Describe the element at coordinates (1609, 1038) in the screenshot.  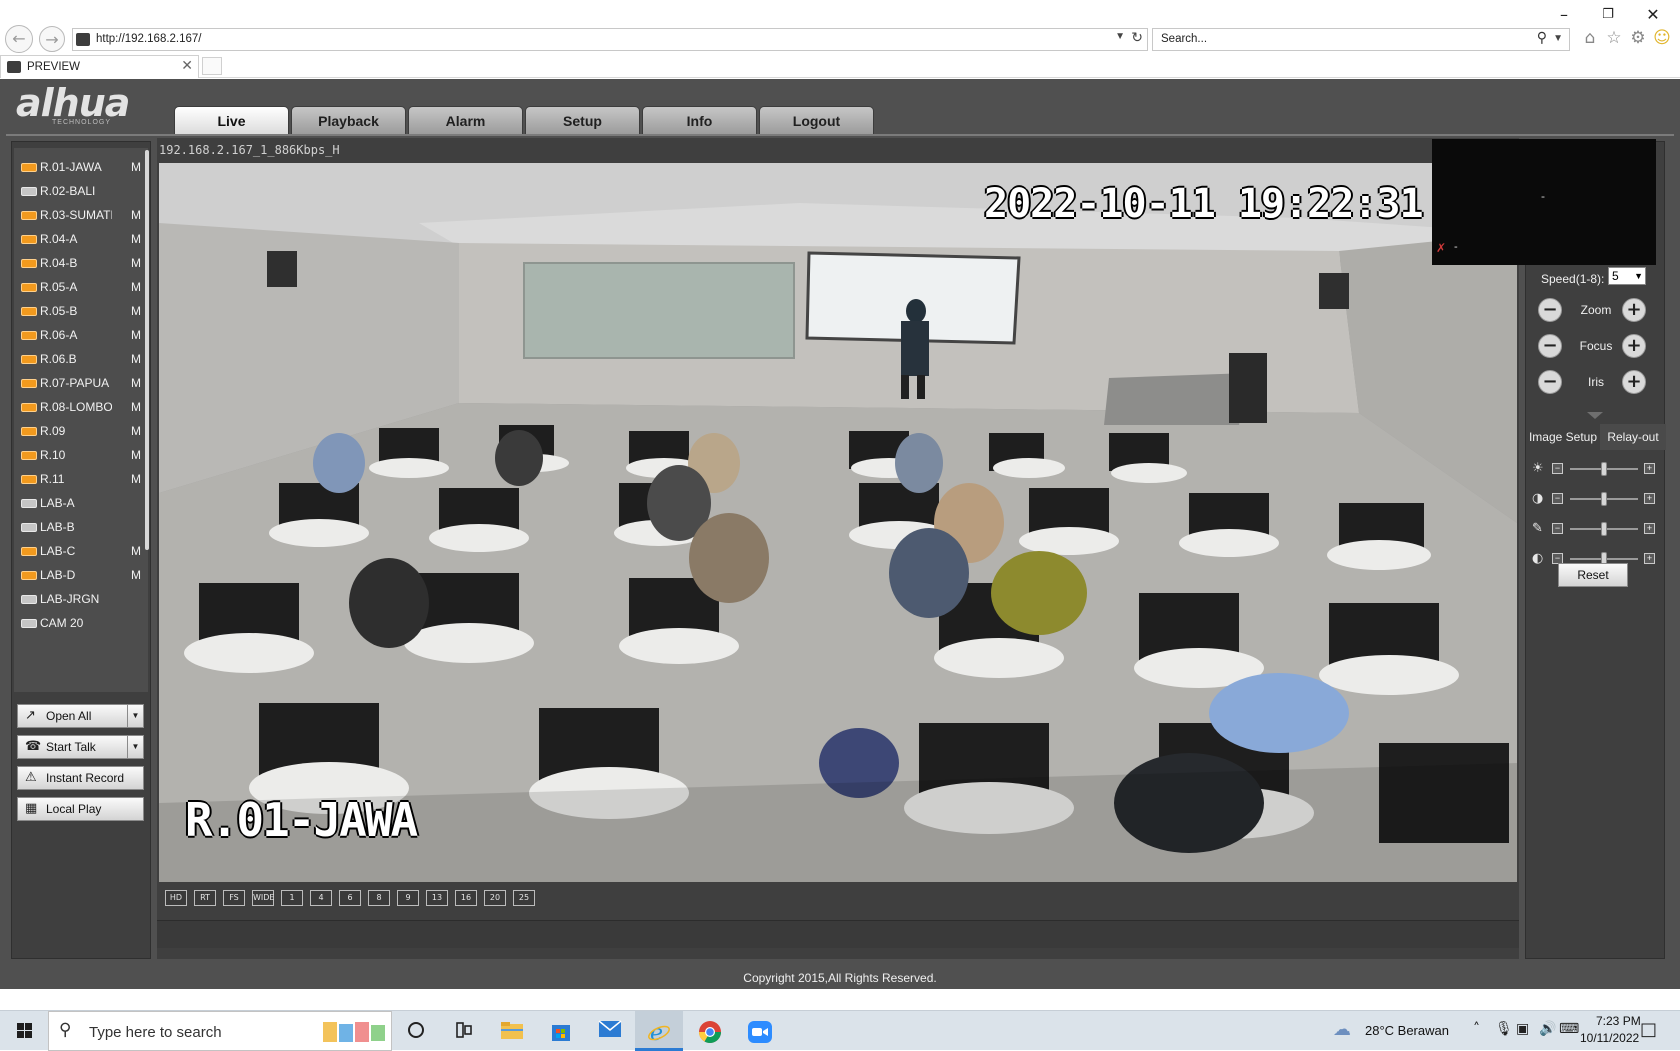
I see `clock-date: 10/11/2022` at that location.